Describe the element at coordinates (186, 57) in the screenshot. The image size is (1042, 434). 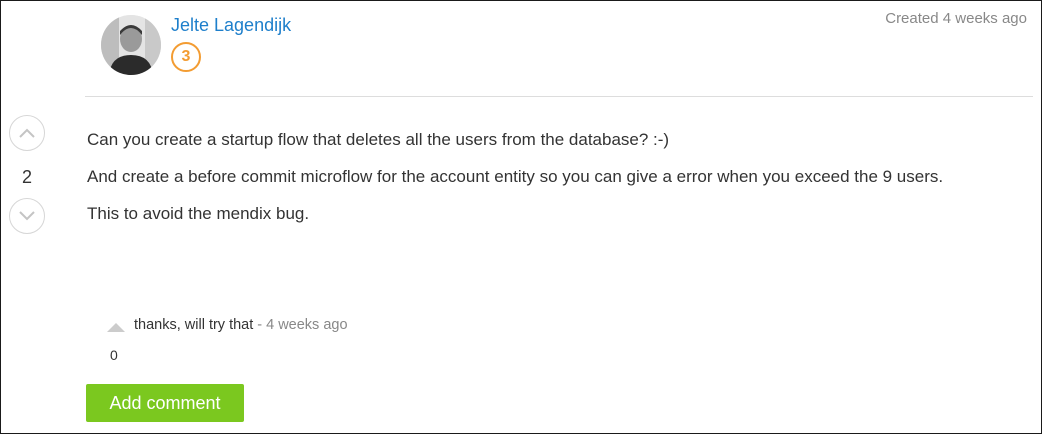
I see `reputation-badge: 3` at that location.